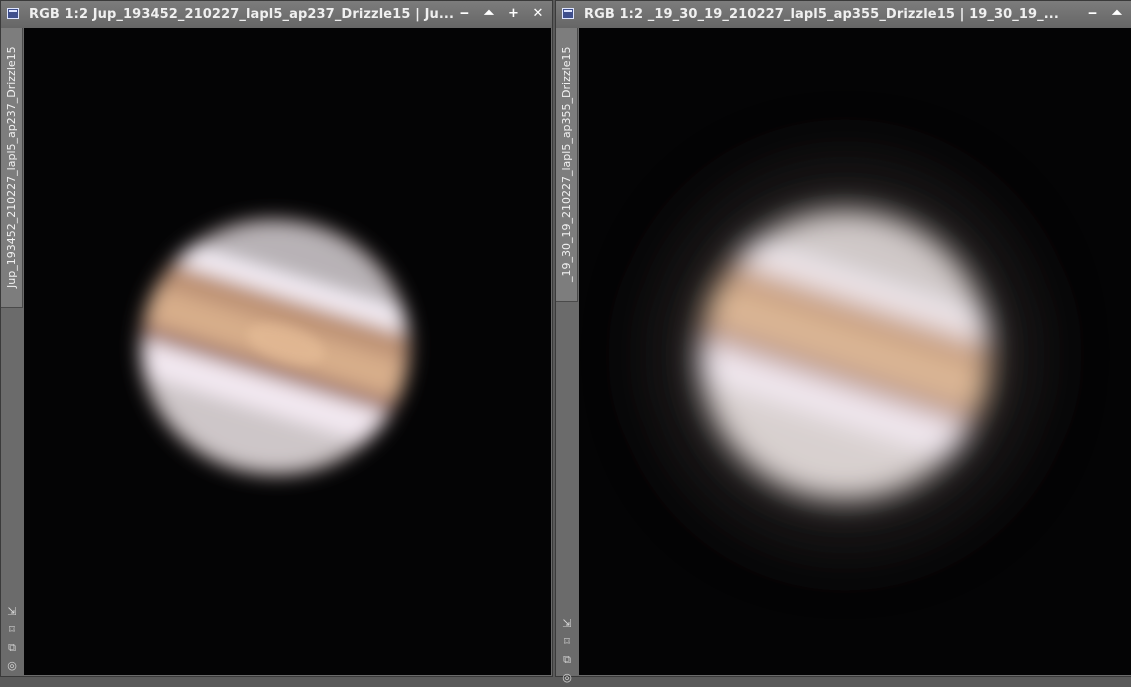 The width and height of the screenshot is (1131, 687). What do you see at coordinates (513, 14) in the screenshot?
I see `maximize-button: +` at bounding box center [513, 14].